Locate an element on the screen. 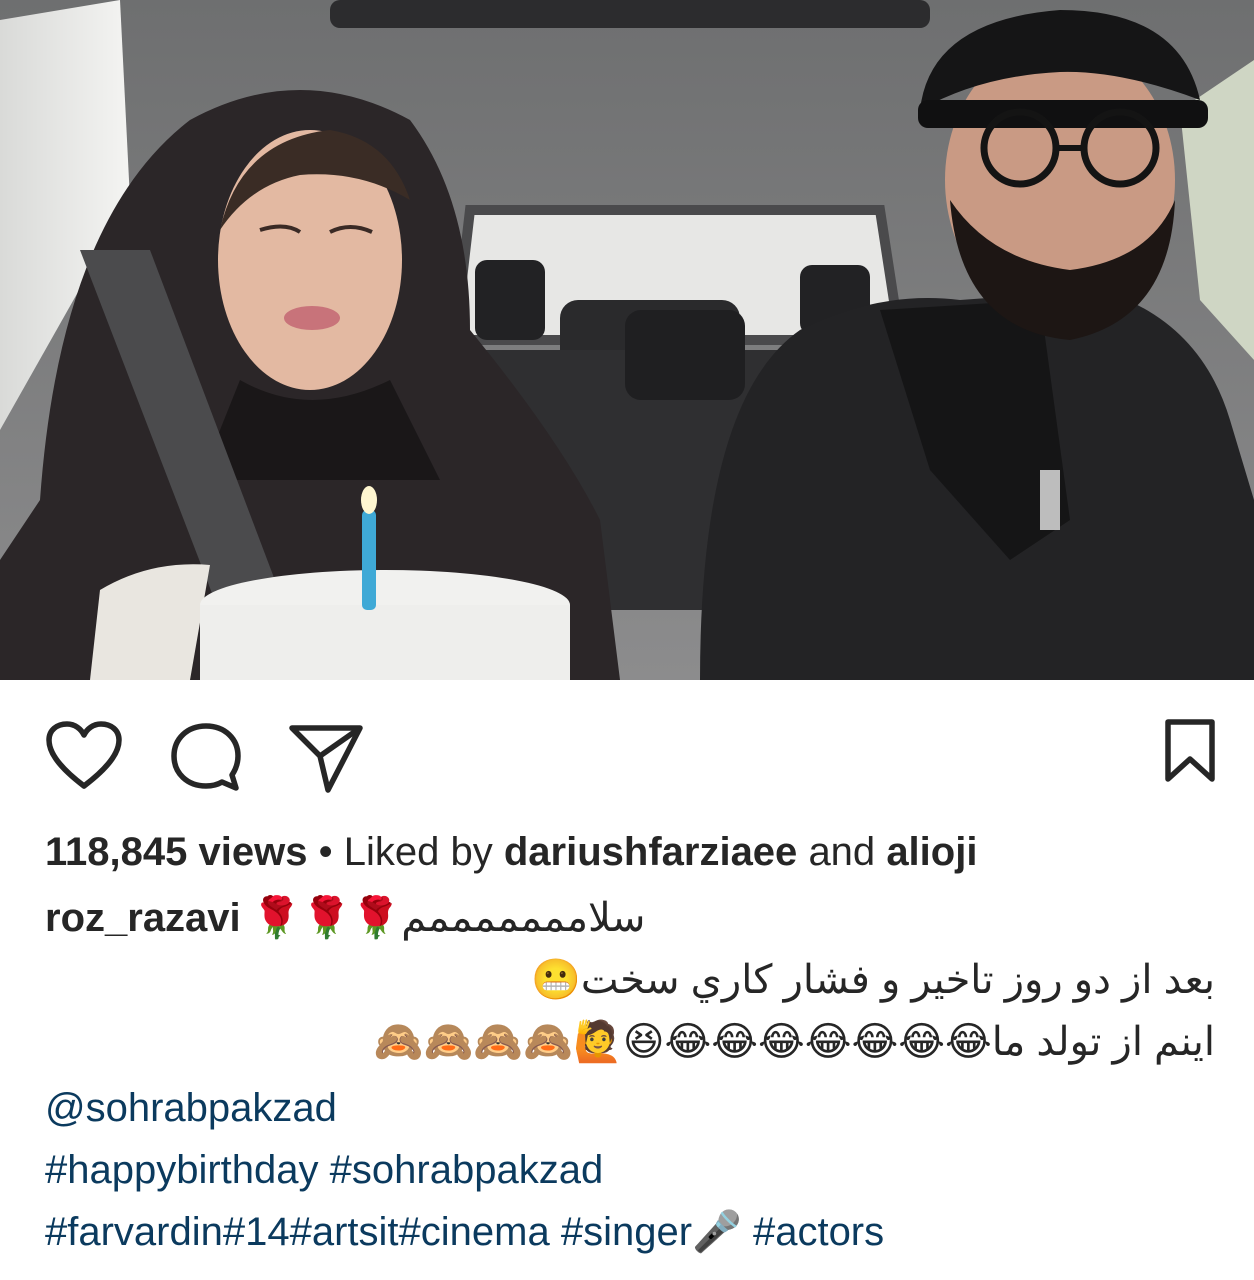 This screenshot has width=1254, height=1280. hashtags-line-1: #happybirthday #sohrabpakzad is located at coordinates (324, 1170).